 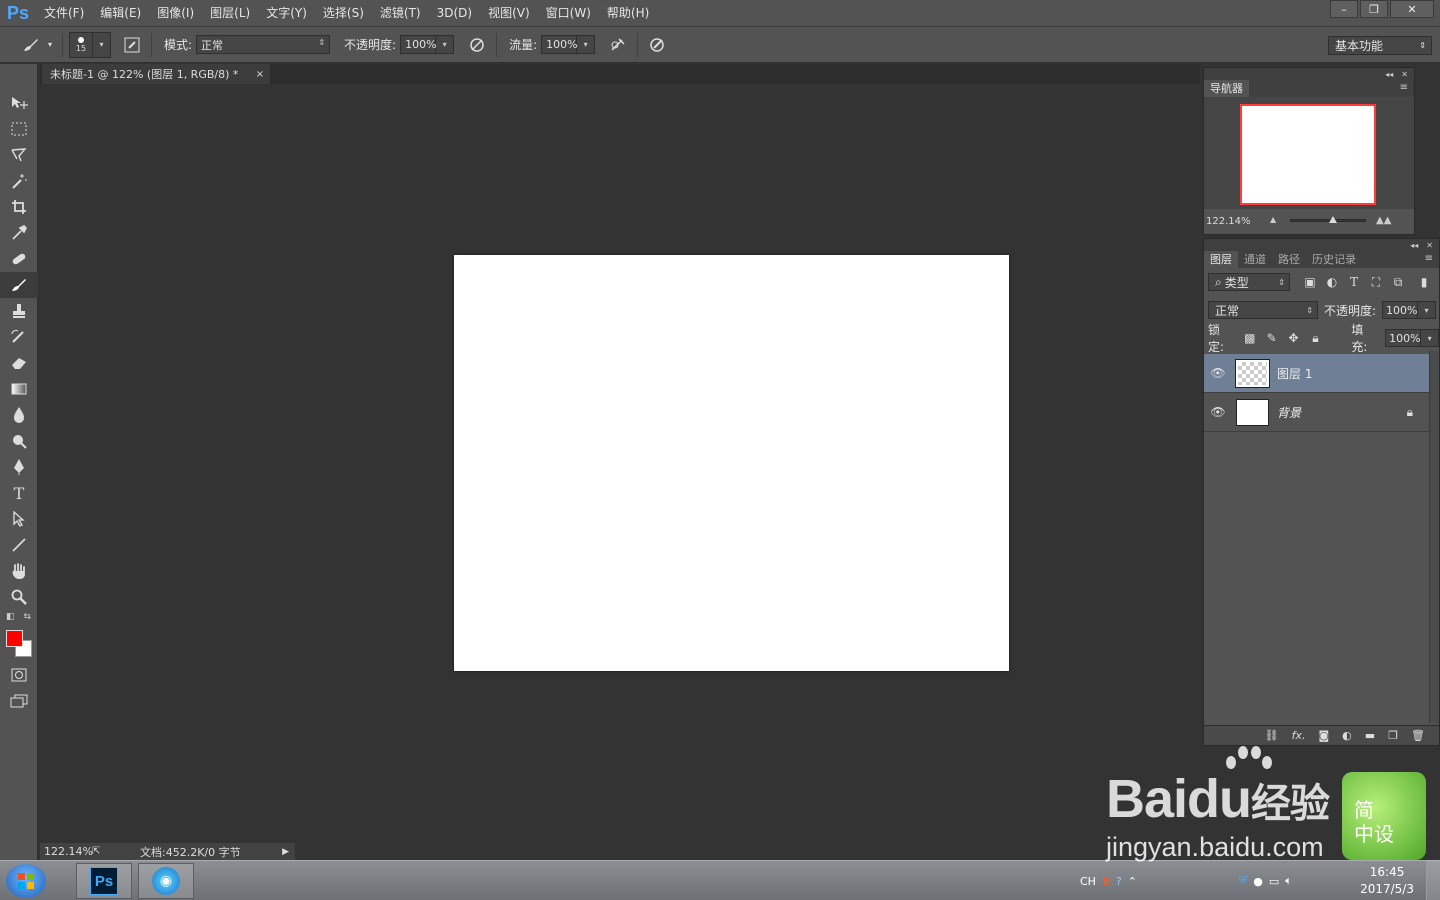 What do you see at coordinates (19, 701) in the screenshot?
I see `screen-mode-icon` at bounding box center [19, 701].